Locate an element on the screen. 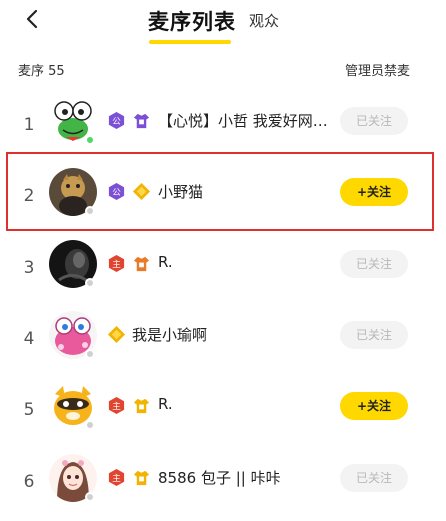 The width and height of the screenshot is (446, 521). row-index: 6 is located at coordinates (29, 482).